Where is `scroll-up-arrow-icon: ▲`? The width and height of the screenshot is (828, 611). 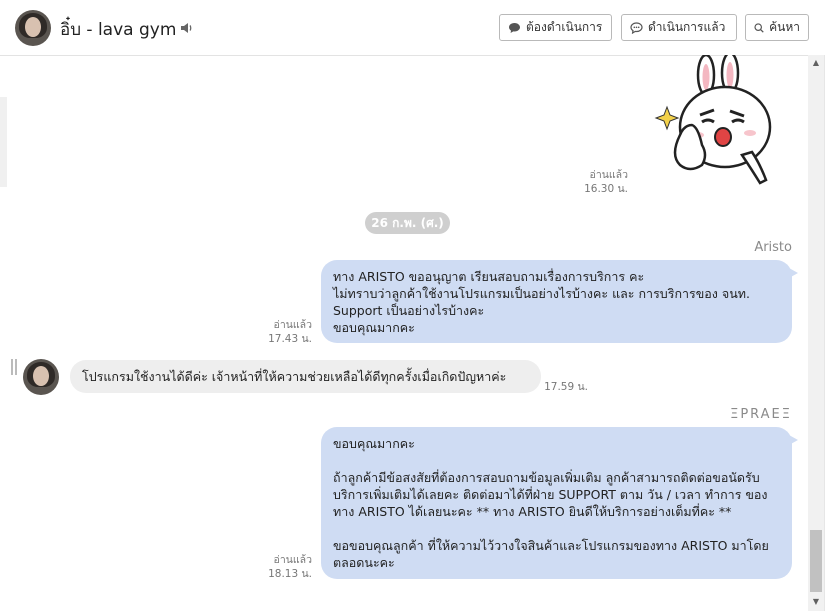
scroll-up-arrow-icon: ▲ is located at coordinates (816, 63).